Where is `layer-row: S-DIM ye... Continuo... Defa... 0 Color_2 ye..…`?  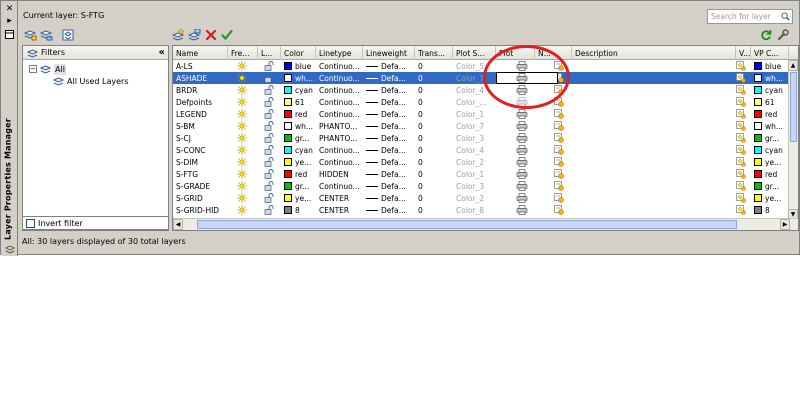 layer-row: S-DIM ye... Continuo... Defa... 0 Color_2 ye..… is located at coordinates (485, 162).